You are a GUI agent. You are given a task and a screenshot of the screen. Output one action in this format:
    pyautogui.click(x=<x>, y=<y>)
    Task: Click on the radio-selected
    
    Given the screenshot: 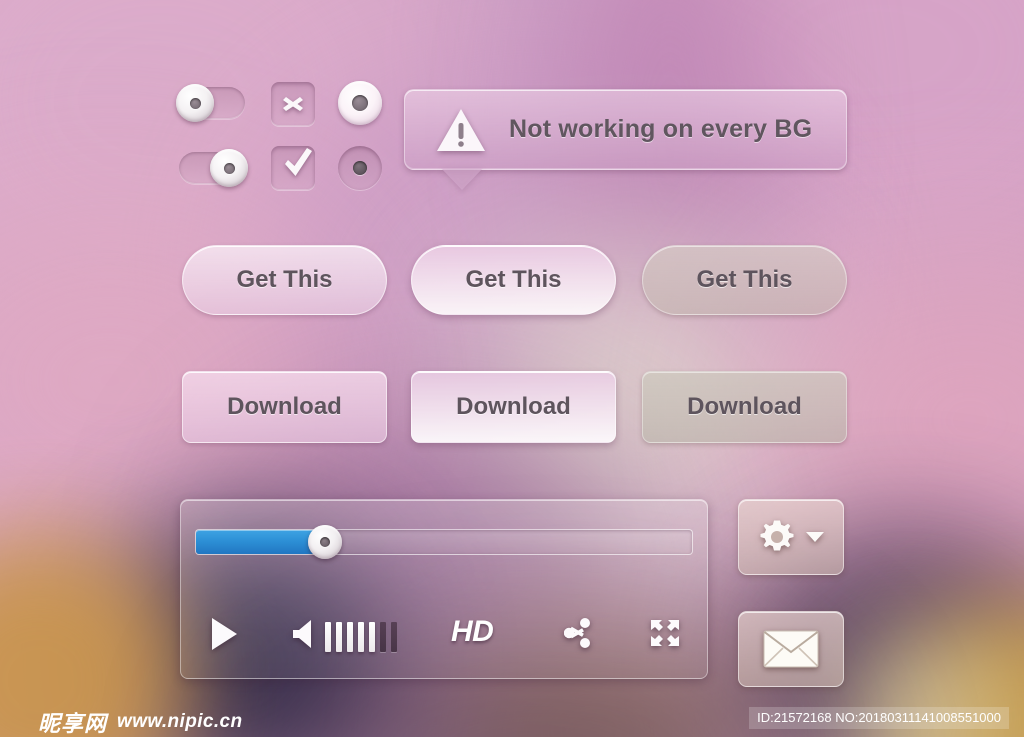 What is the action you would take?
    pyautogui.click(x=360, y=103)
    